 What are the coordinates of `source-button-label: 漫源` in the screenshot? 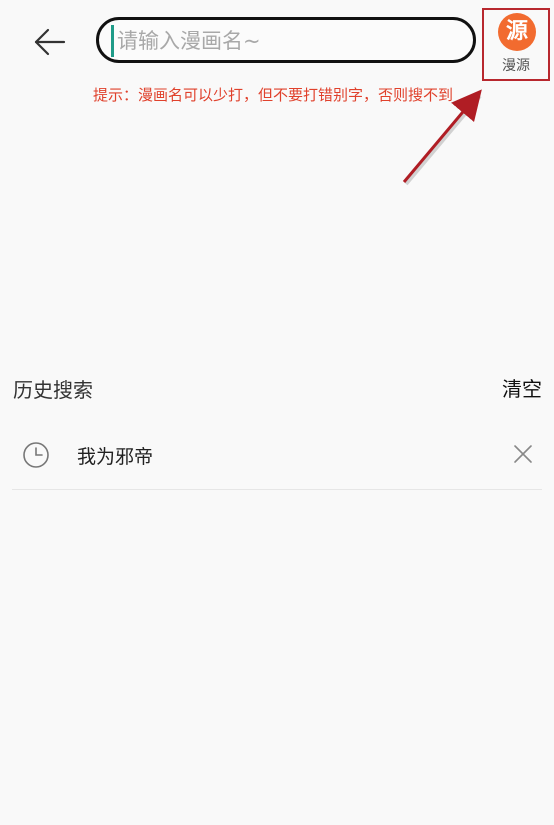 It's located at (516, 66).